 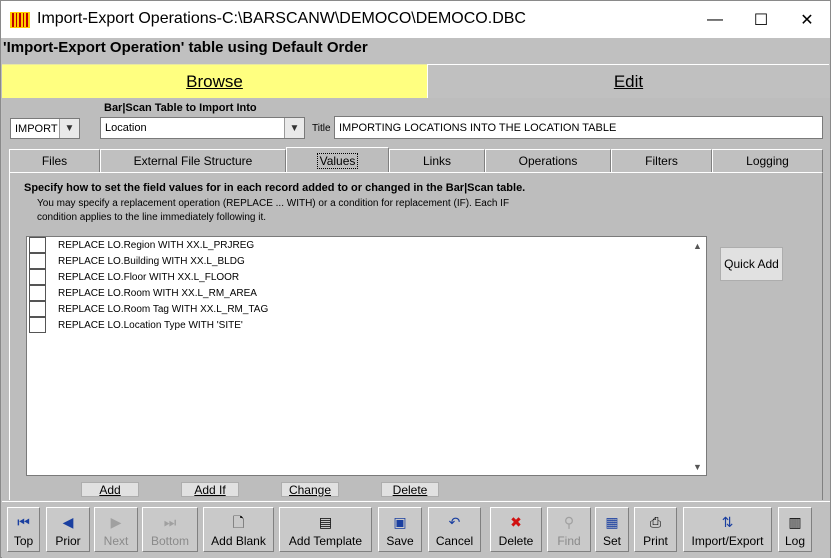 I want to click on tab-files-label: Files, so click(x=54, y=161).